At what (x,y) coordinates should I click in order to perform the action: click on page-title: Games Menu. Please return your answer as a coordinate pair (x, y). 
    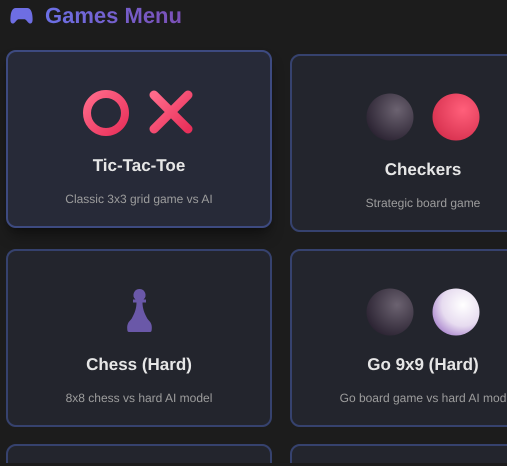
    Looking at the image, I should click on (113, 15).